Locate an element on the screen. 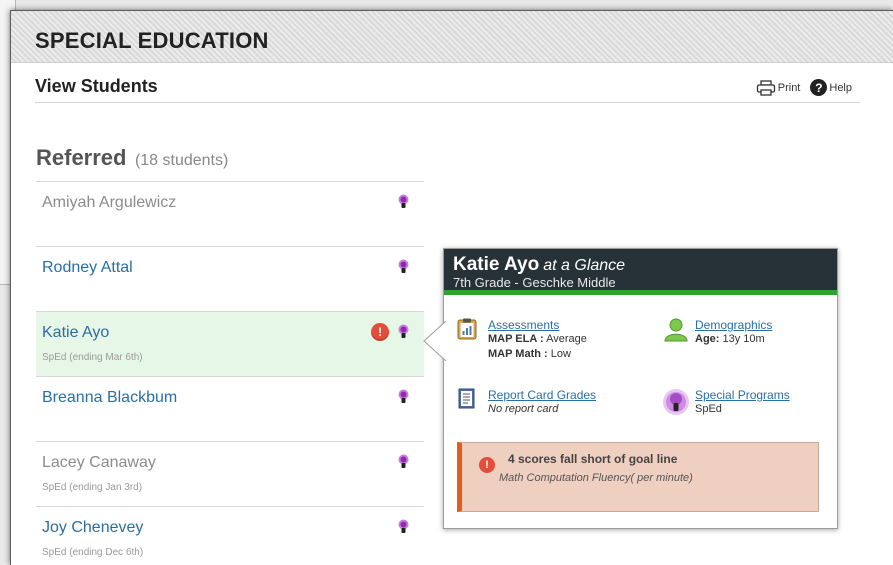 The height and width of the screenshot is (565, 893). goal-warning-title: 4 scores fall short of goal line is located at coordinates (593, 459).